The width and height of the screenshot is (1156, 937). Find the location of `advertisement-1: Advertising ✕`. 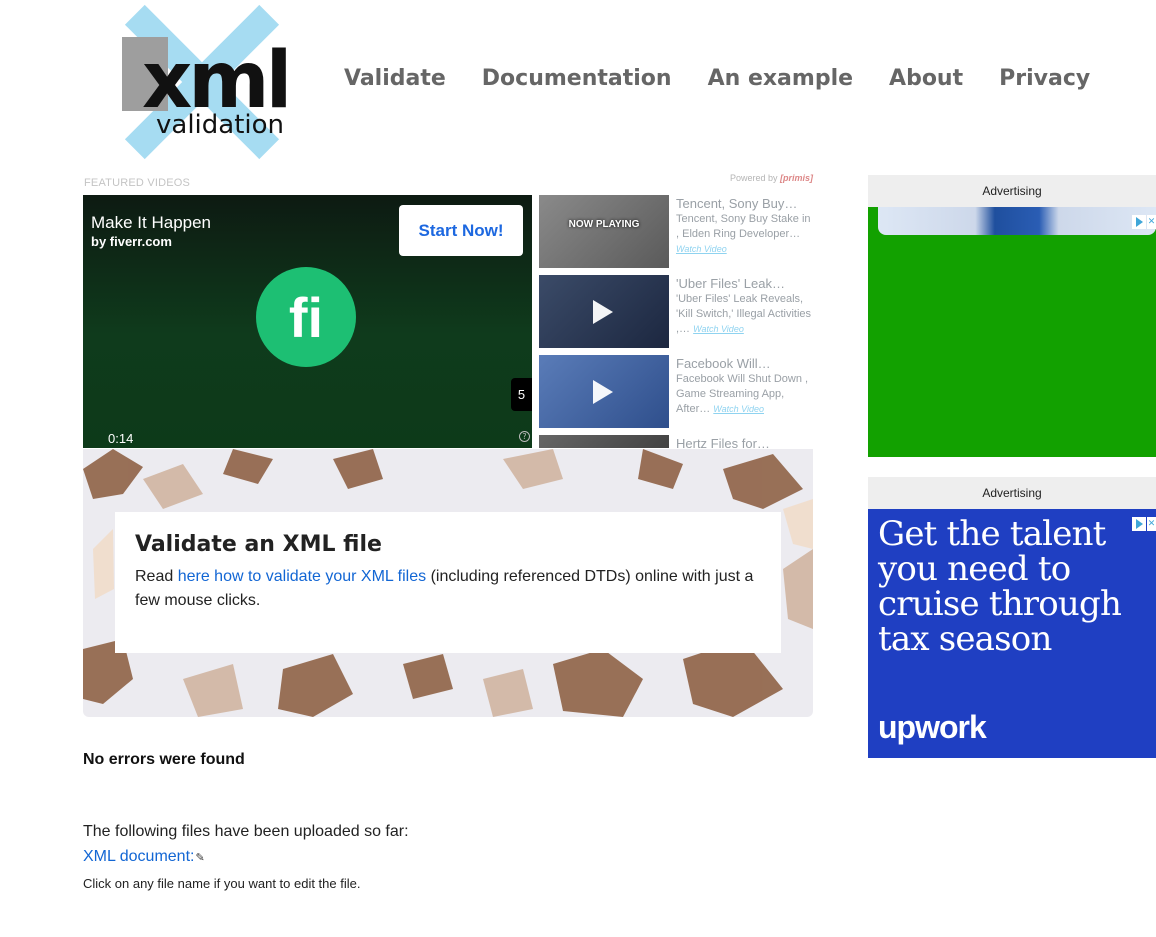

advertisement-1: Advertising ✕ is located at coordinates (1012, 316).